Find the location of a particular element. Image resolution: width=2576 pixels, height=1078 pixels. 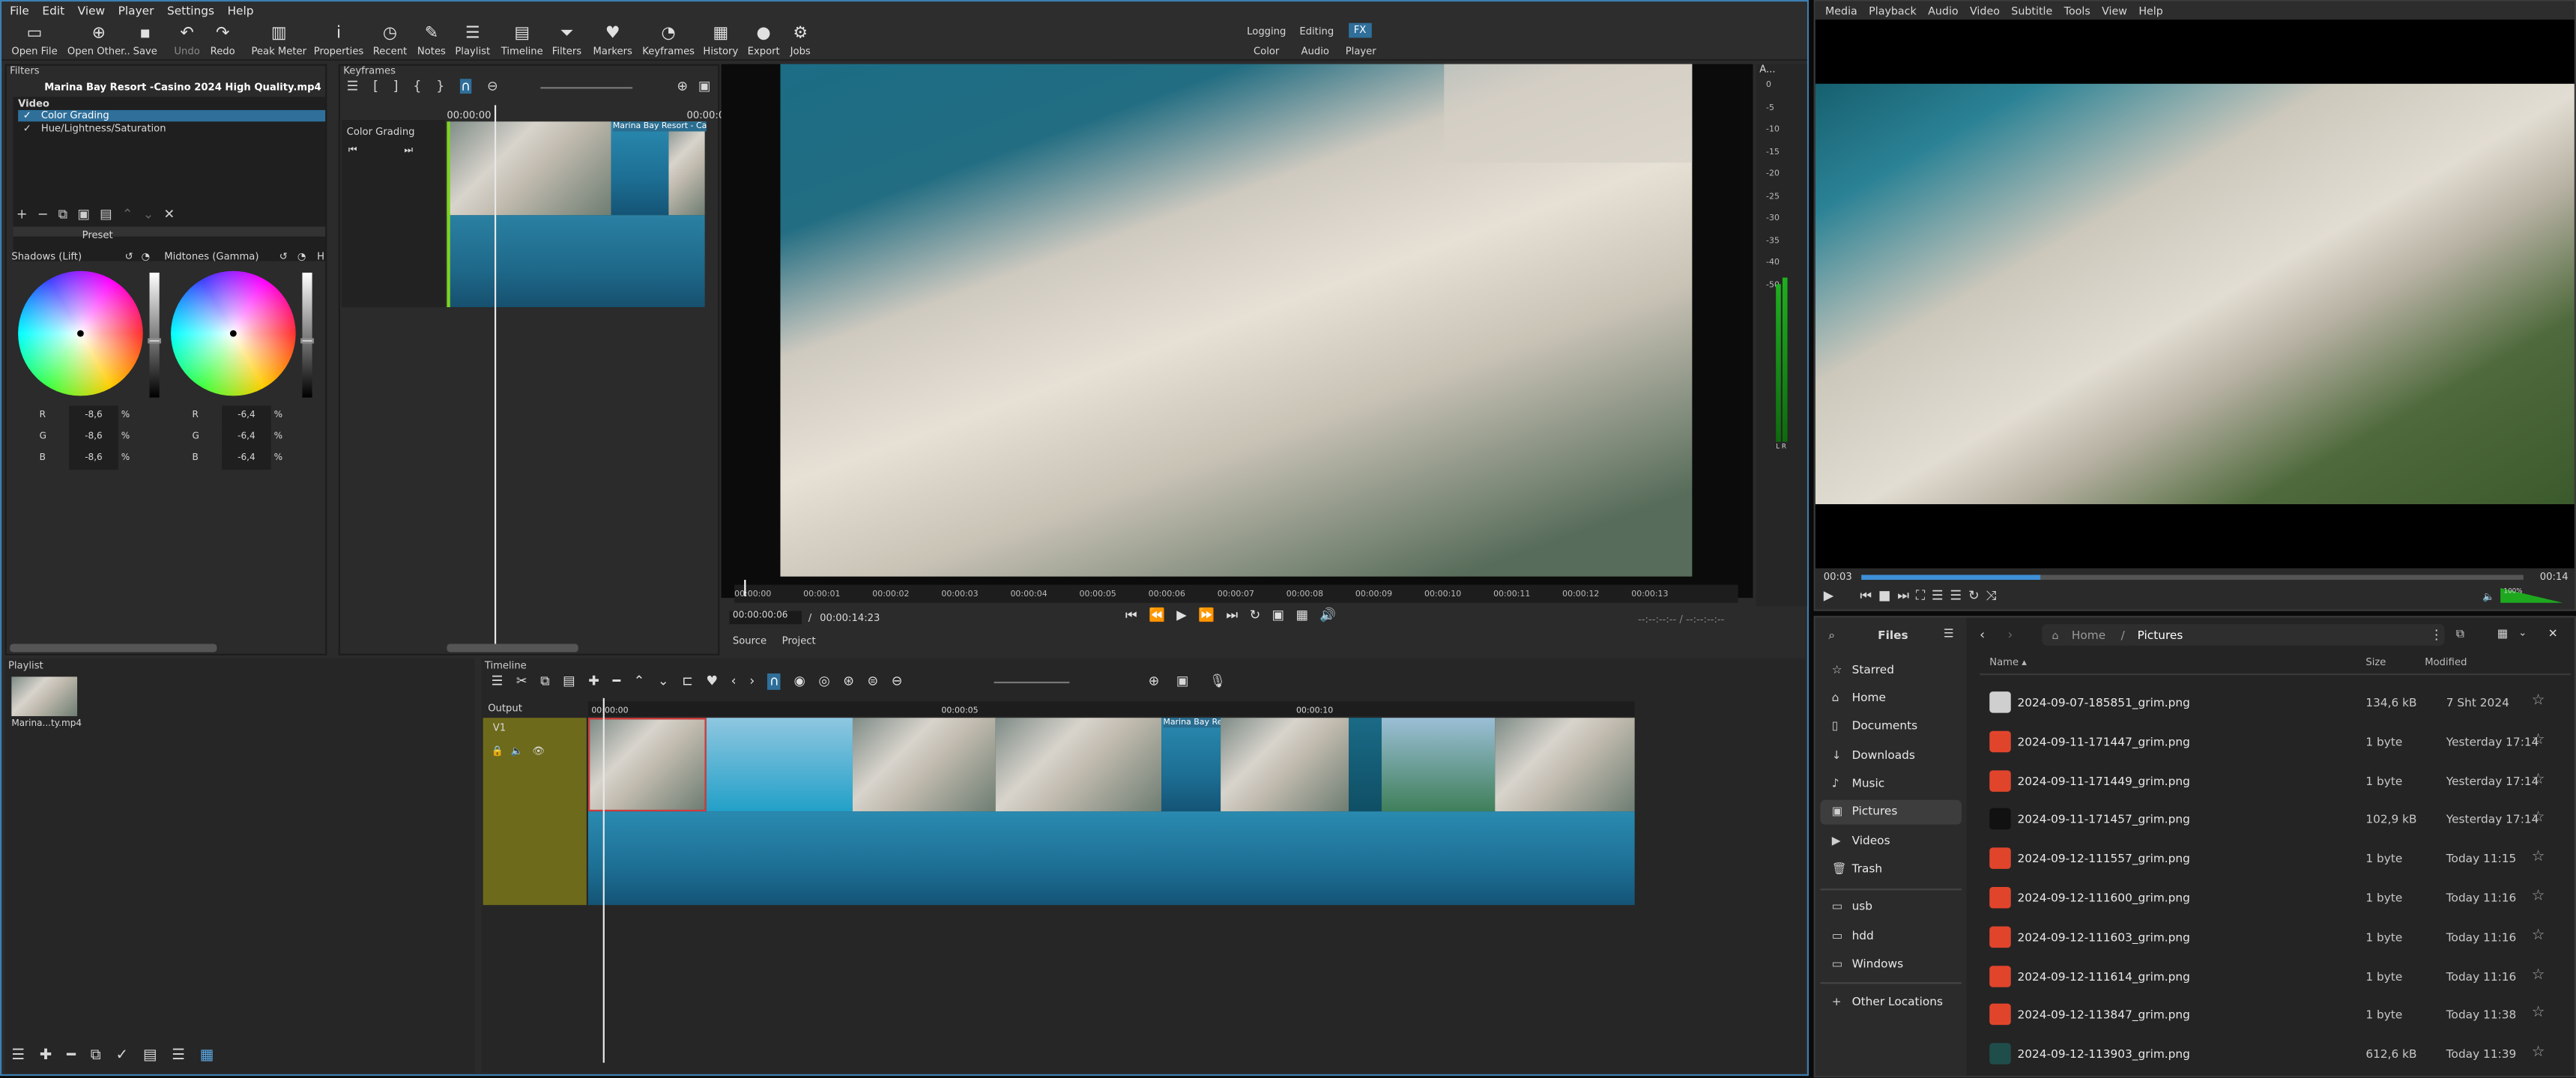

set-out-icon: ] is located at coordinates (396, 86).